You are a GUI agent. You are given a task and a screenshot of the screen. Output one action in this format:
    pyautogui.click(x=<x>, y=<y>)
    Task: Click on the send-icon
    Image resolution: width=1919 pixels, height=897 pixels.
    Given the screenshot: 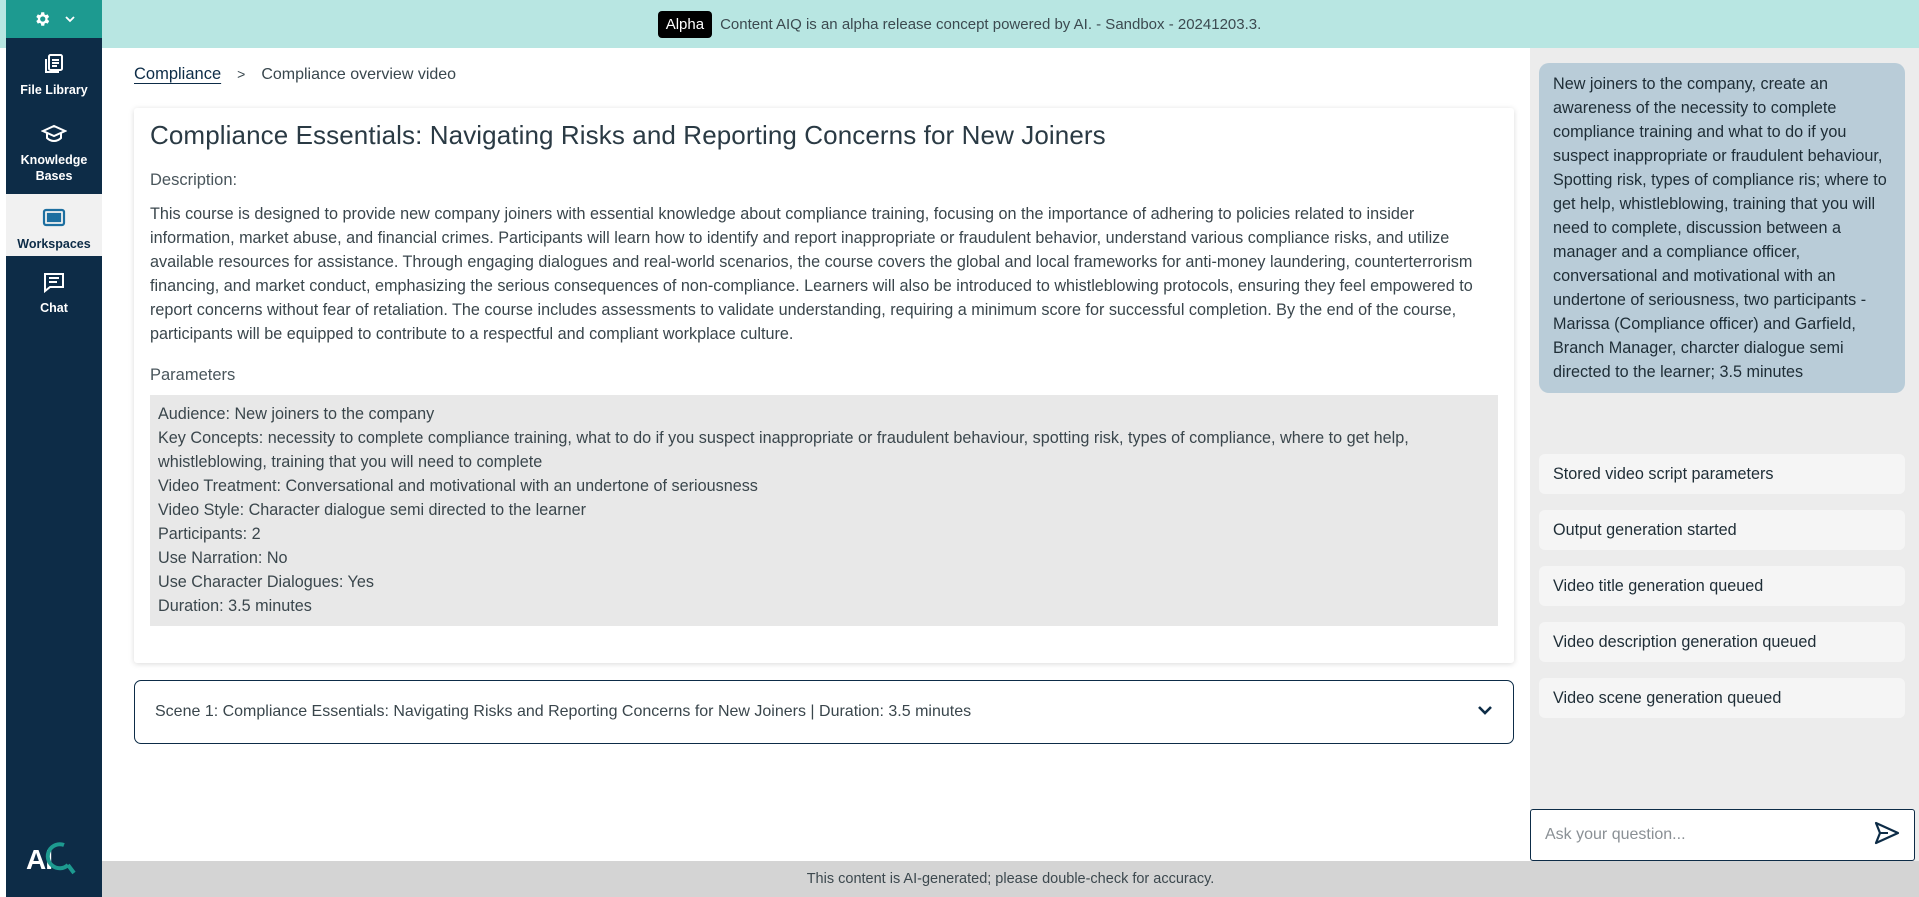 What is the action you would take?
    pyautogui.click(x=1887, y=835)
    